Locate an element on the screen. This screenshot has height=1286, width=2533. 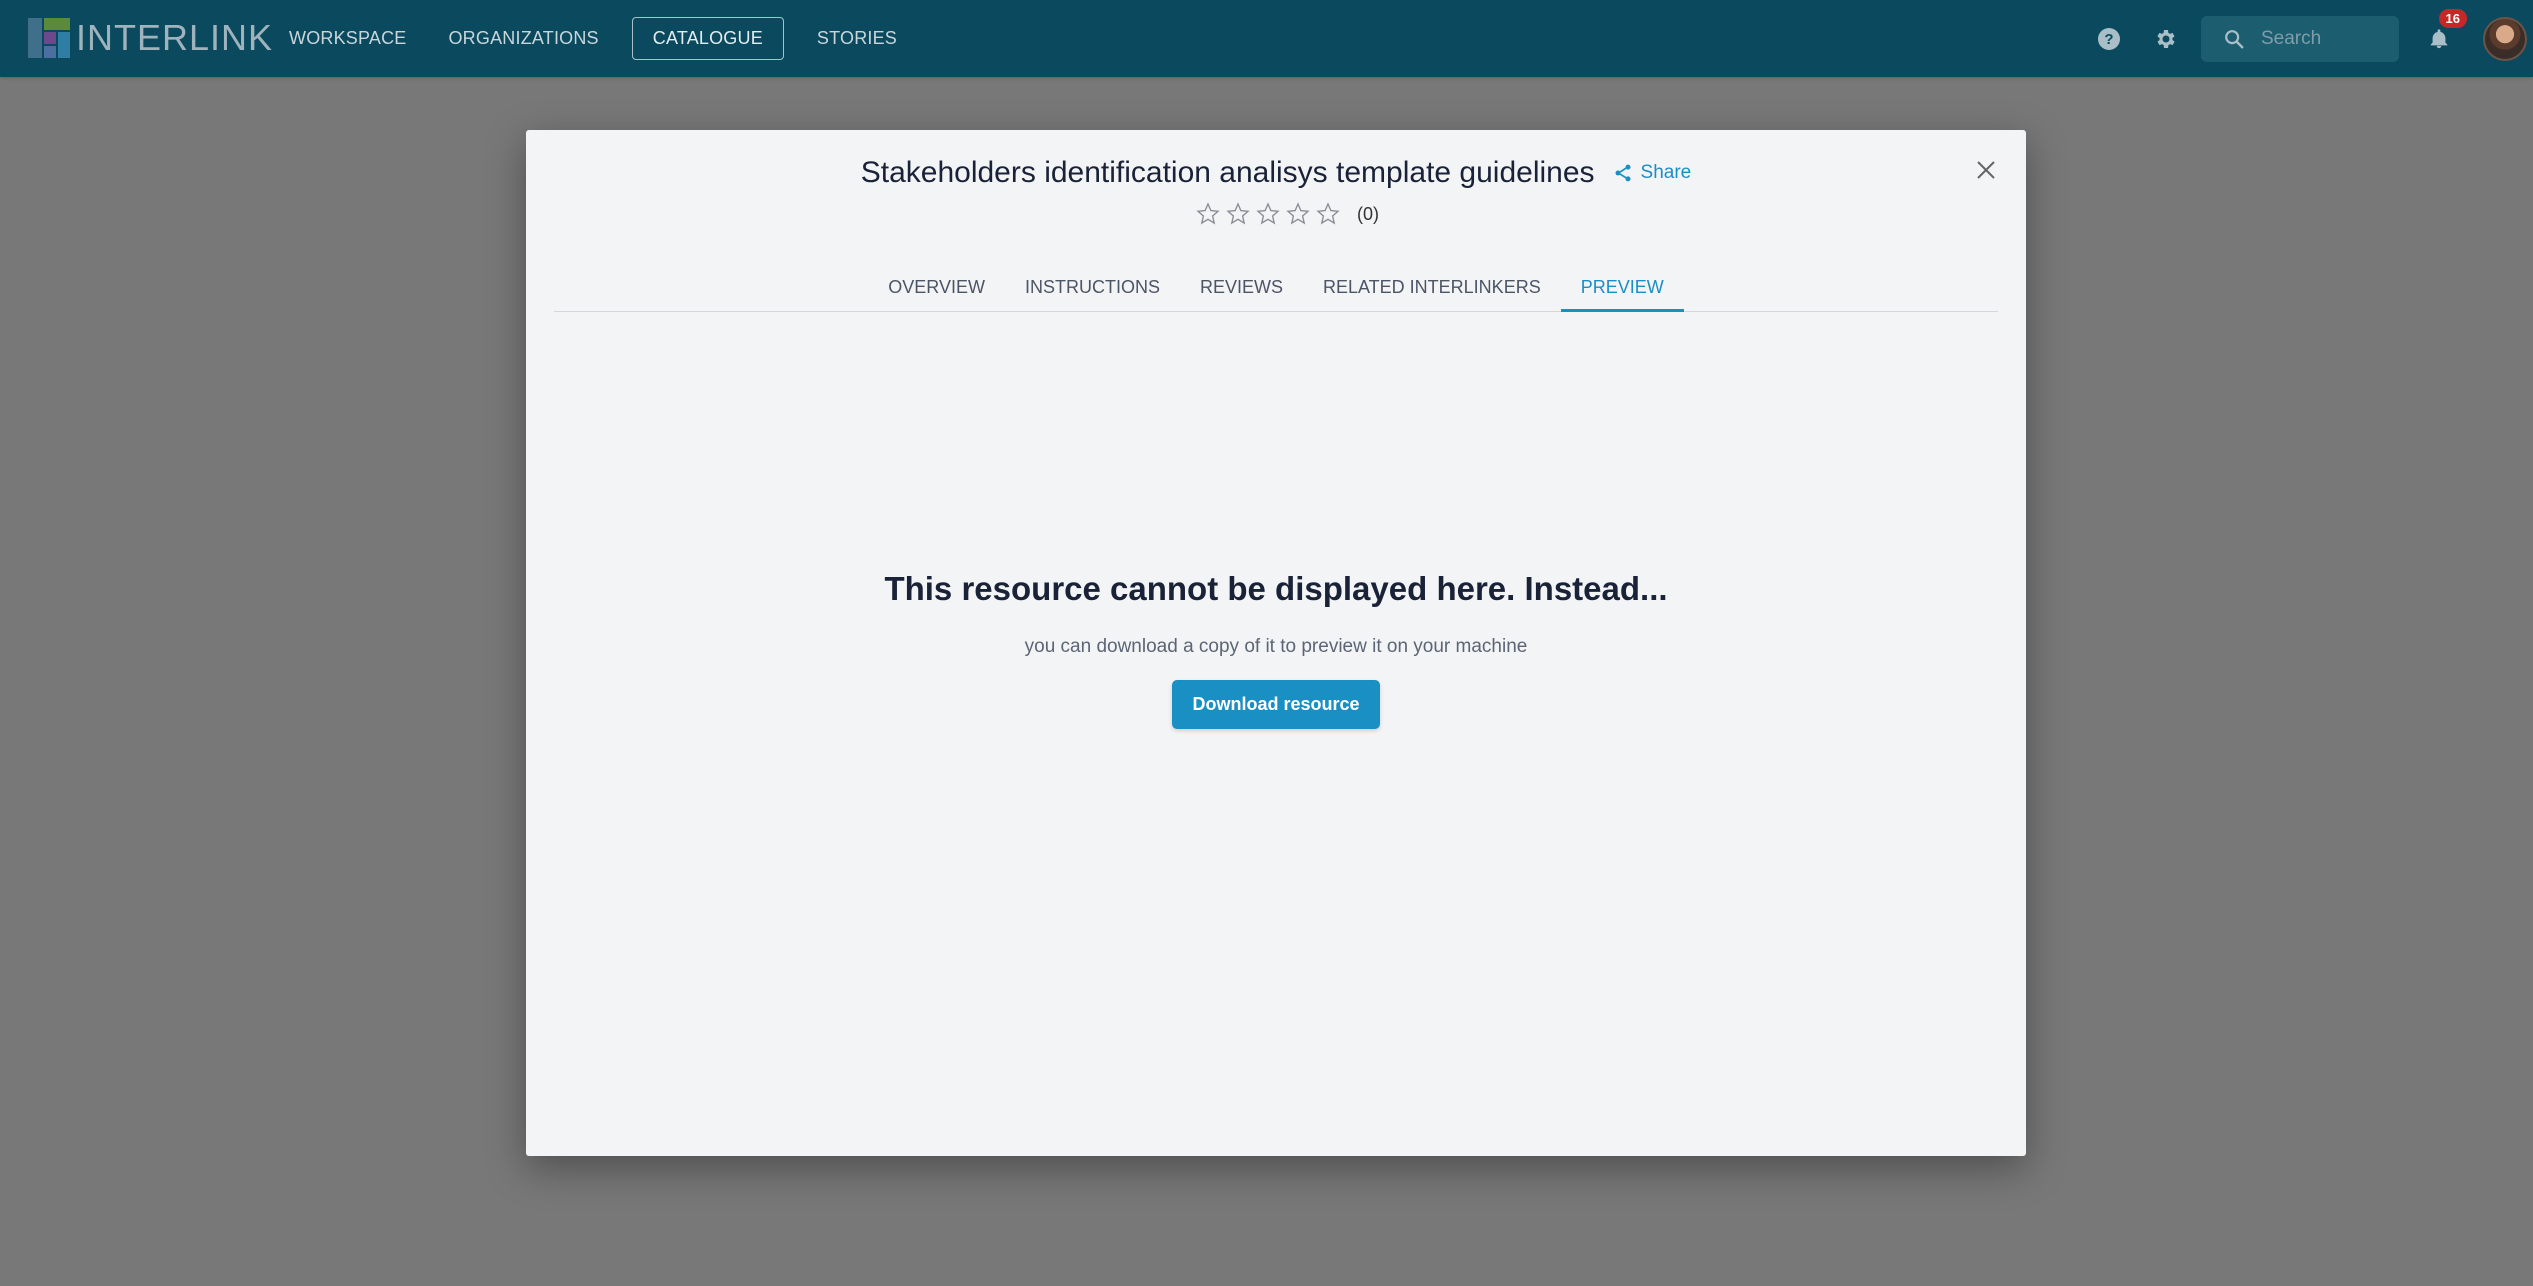
nav-catalogue: CATALOGUE is located at coordinates (707, 38).